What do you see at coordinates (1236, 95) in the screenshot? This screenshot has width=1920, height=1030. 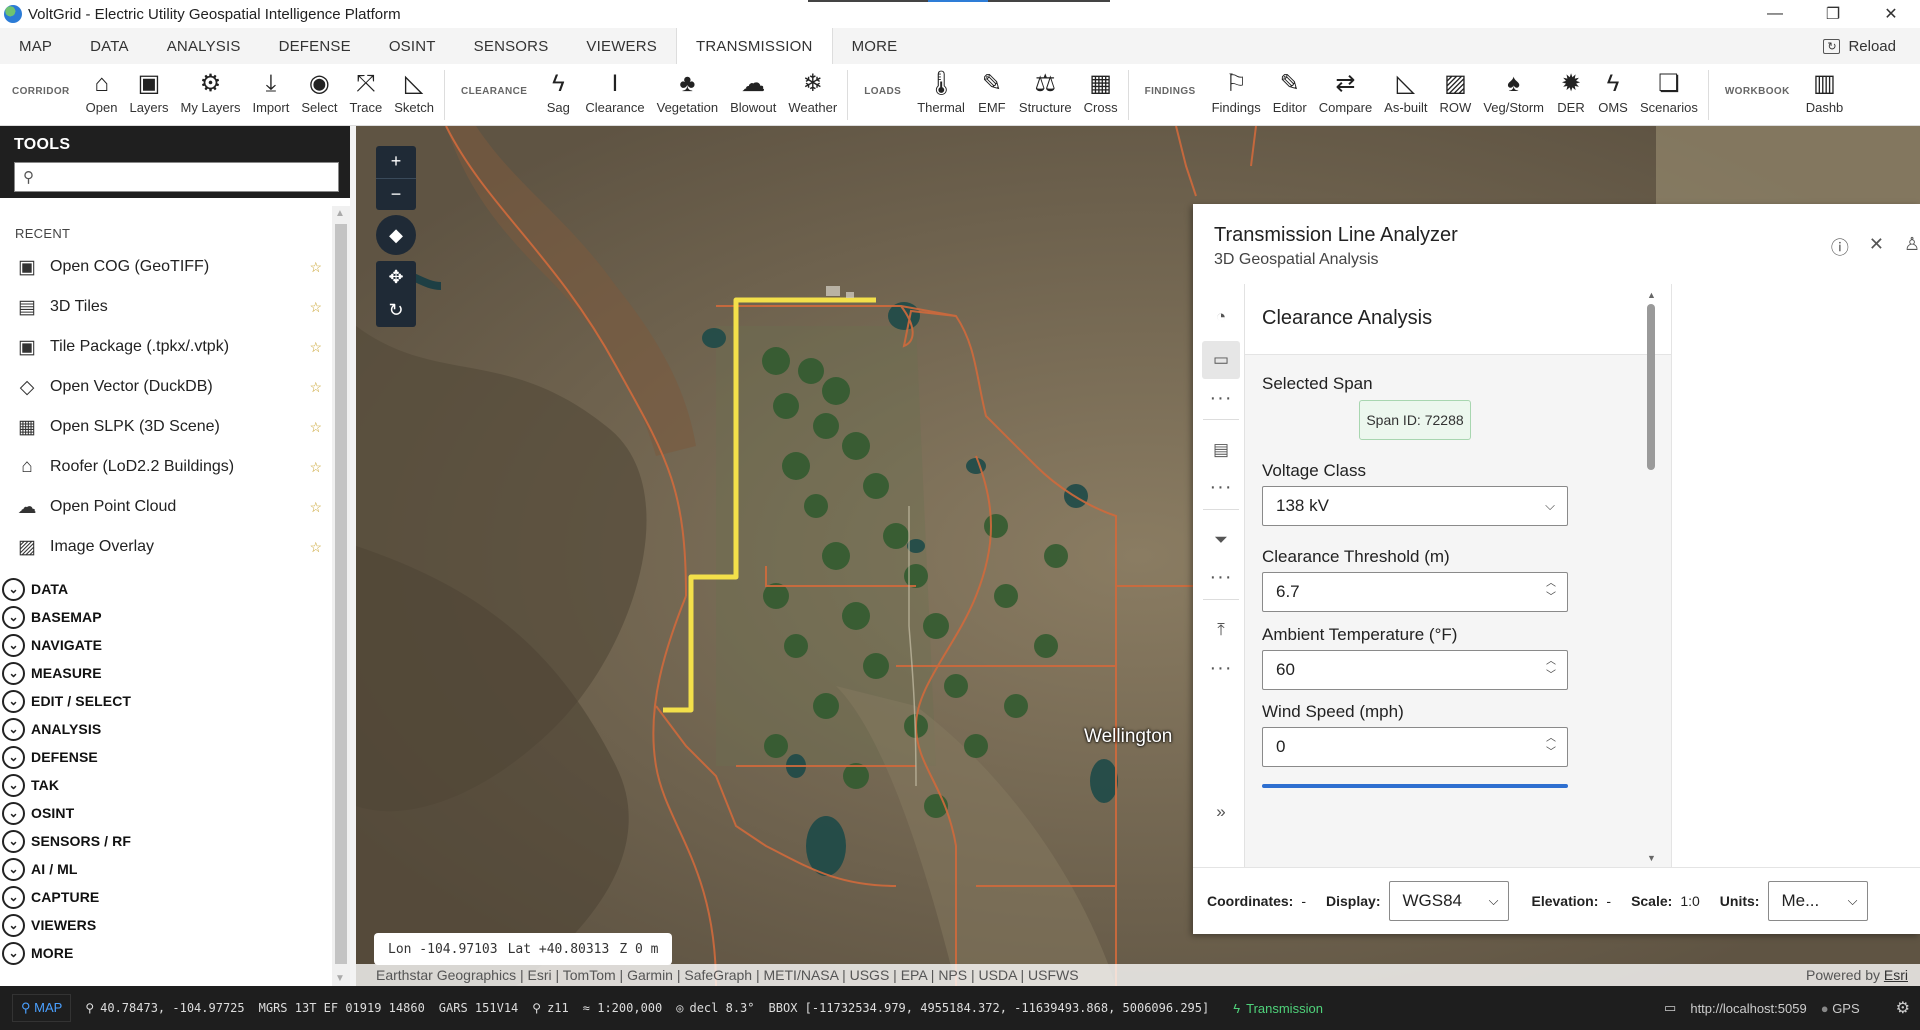 I see `ribbon-tool-findings: ⚐ Findings` at bounding box center [1236, 95].